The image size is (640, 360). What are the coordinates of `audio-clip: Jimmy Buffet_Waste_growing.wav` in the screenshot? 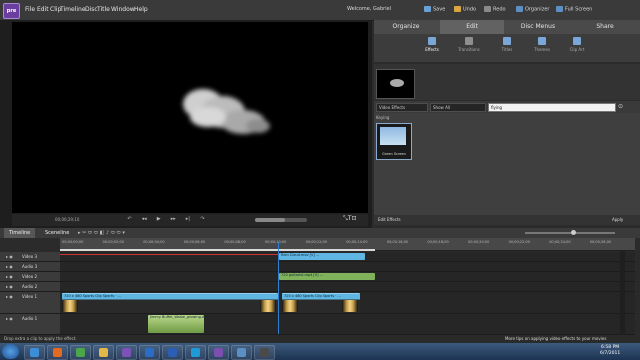 It's located at (176, 324).